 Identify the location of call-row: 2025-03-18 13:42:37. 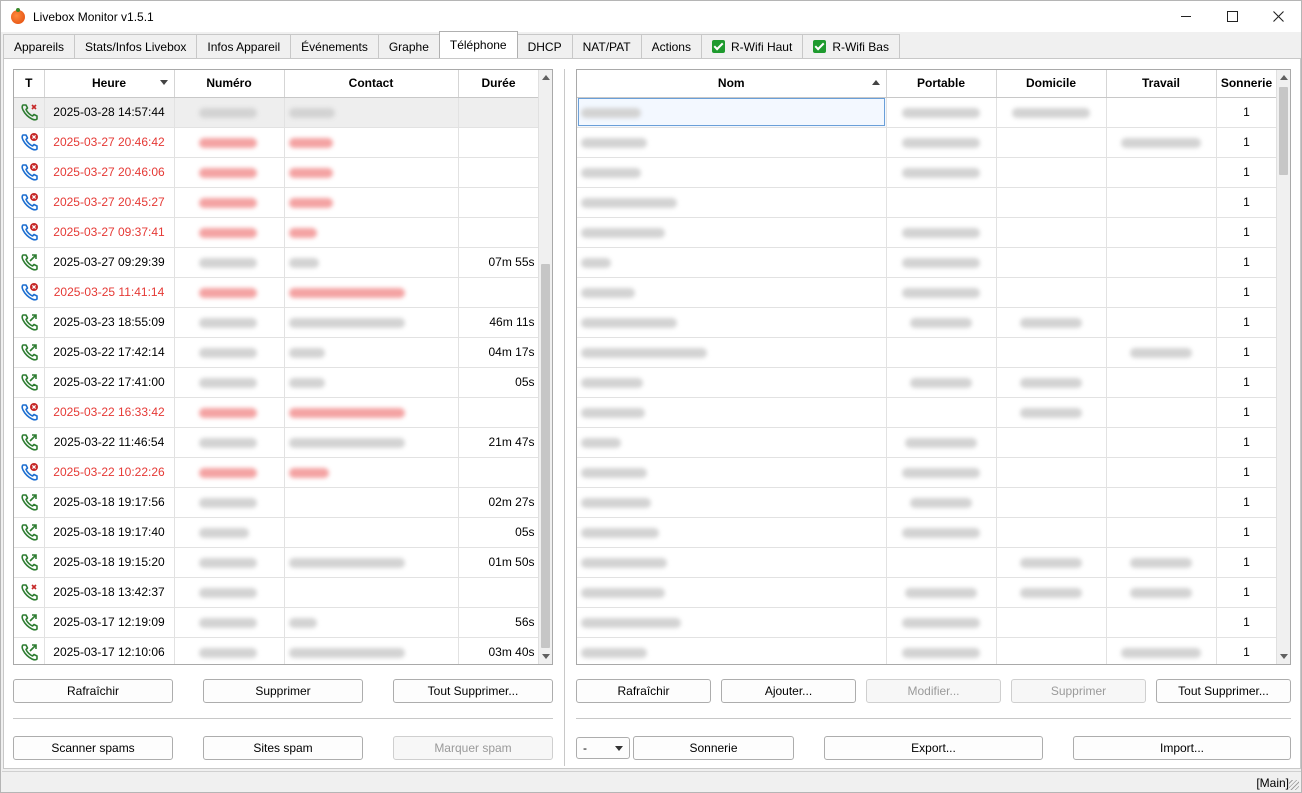
(277, 592).